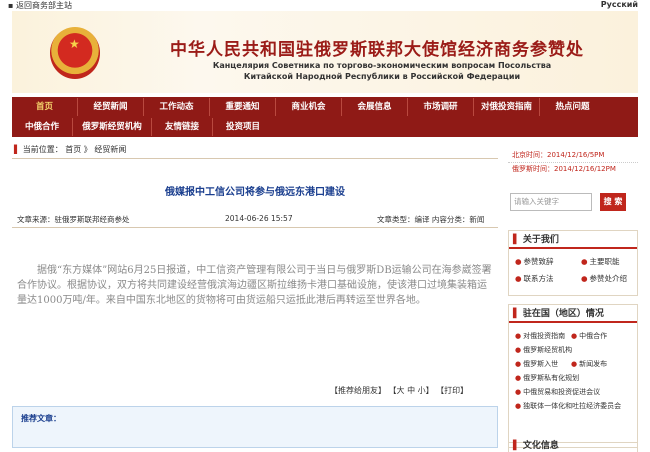 The width and height of the screenshot is (650, 452). Describe the element at coordinates (440, 107) in the screenshot. I see `nav-item: 市场调研` at that location.